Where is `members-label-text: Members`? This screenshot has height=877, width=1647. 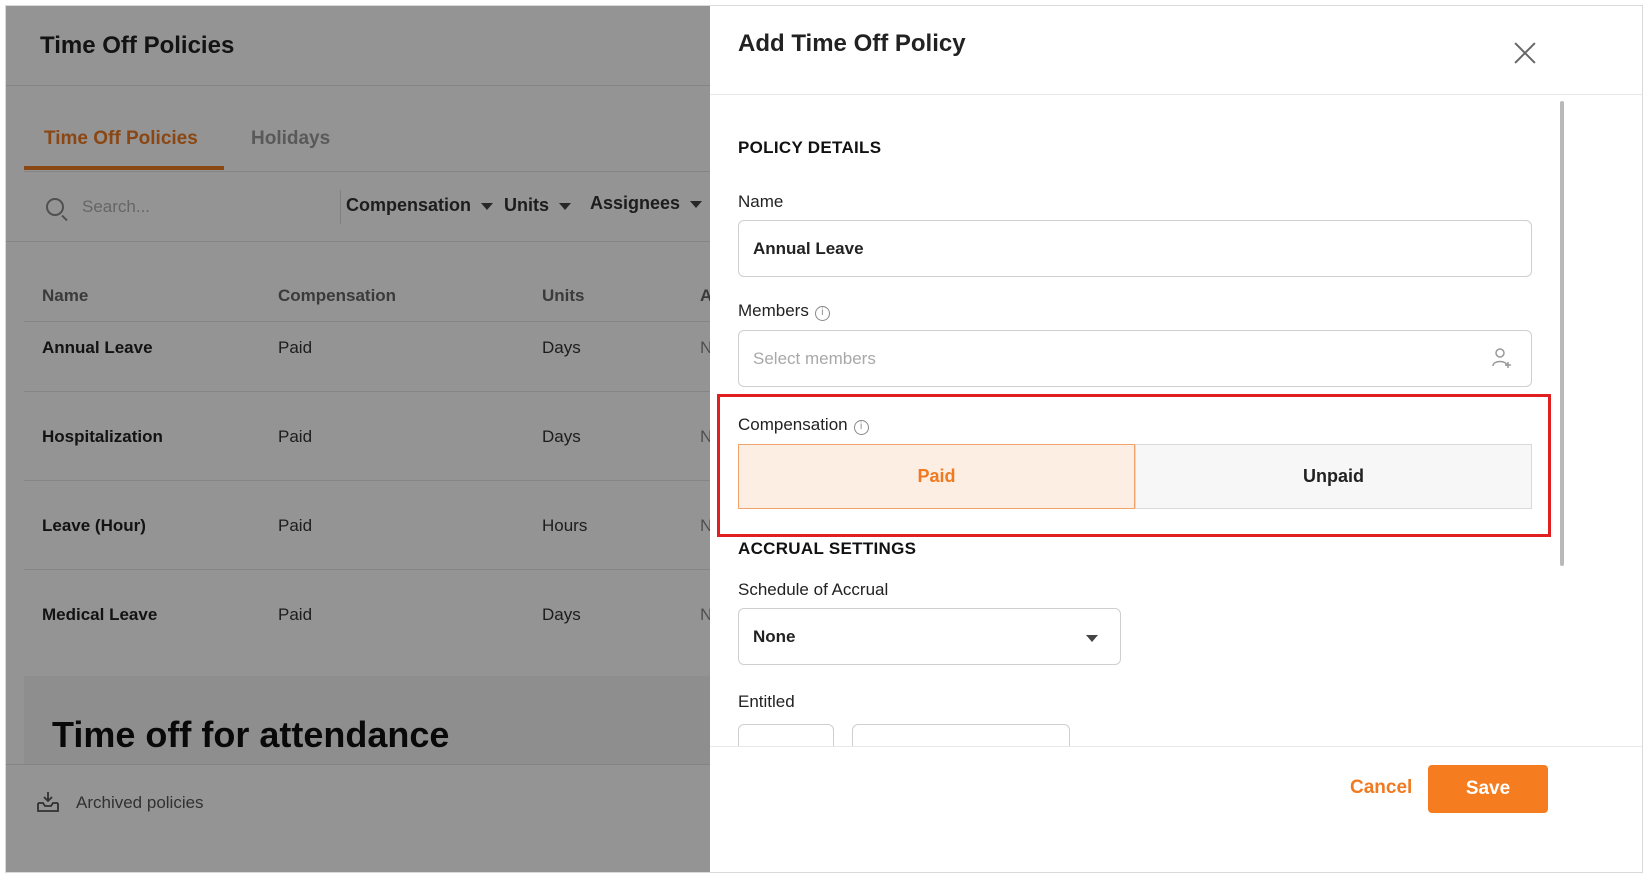
members-label-text: Members is located at coordinates (773, 310).